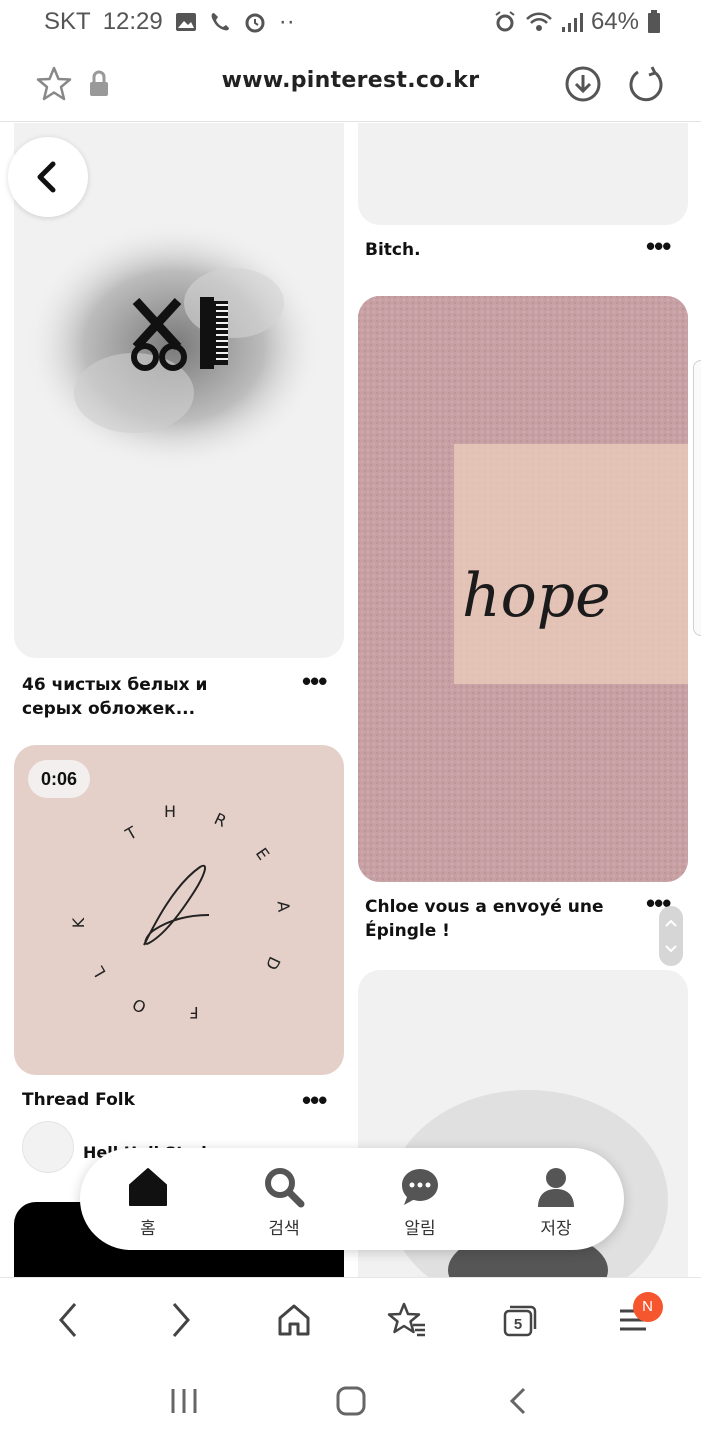 Image resolution: width=701 pixels, height=1440 pixels. What do you see at coordinates (139, 1005) in the screenshot?
I see `ring-letter: O` at bounding box center [139, 1005].